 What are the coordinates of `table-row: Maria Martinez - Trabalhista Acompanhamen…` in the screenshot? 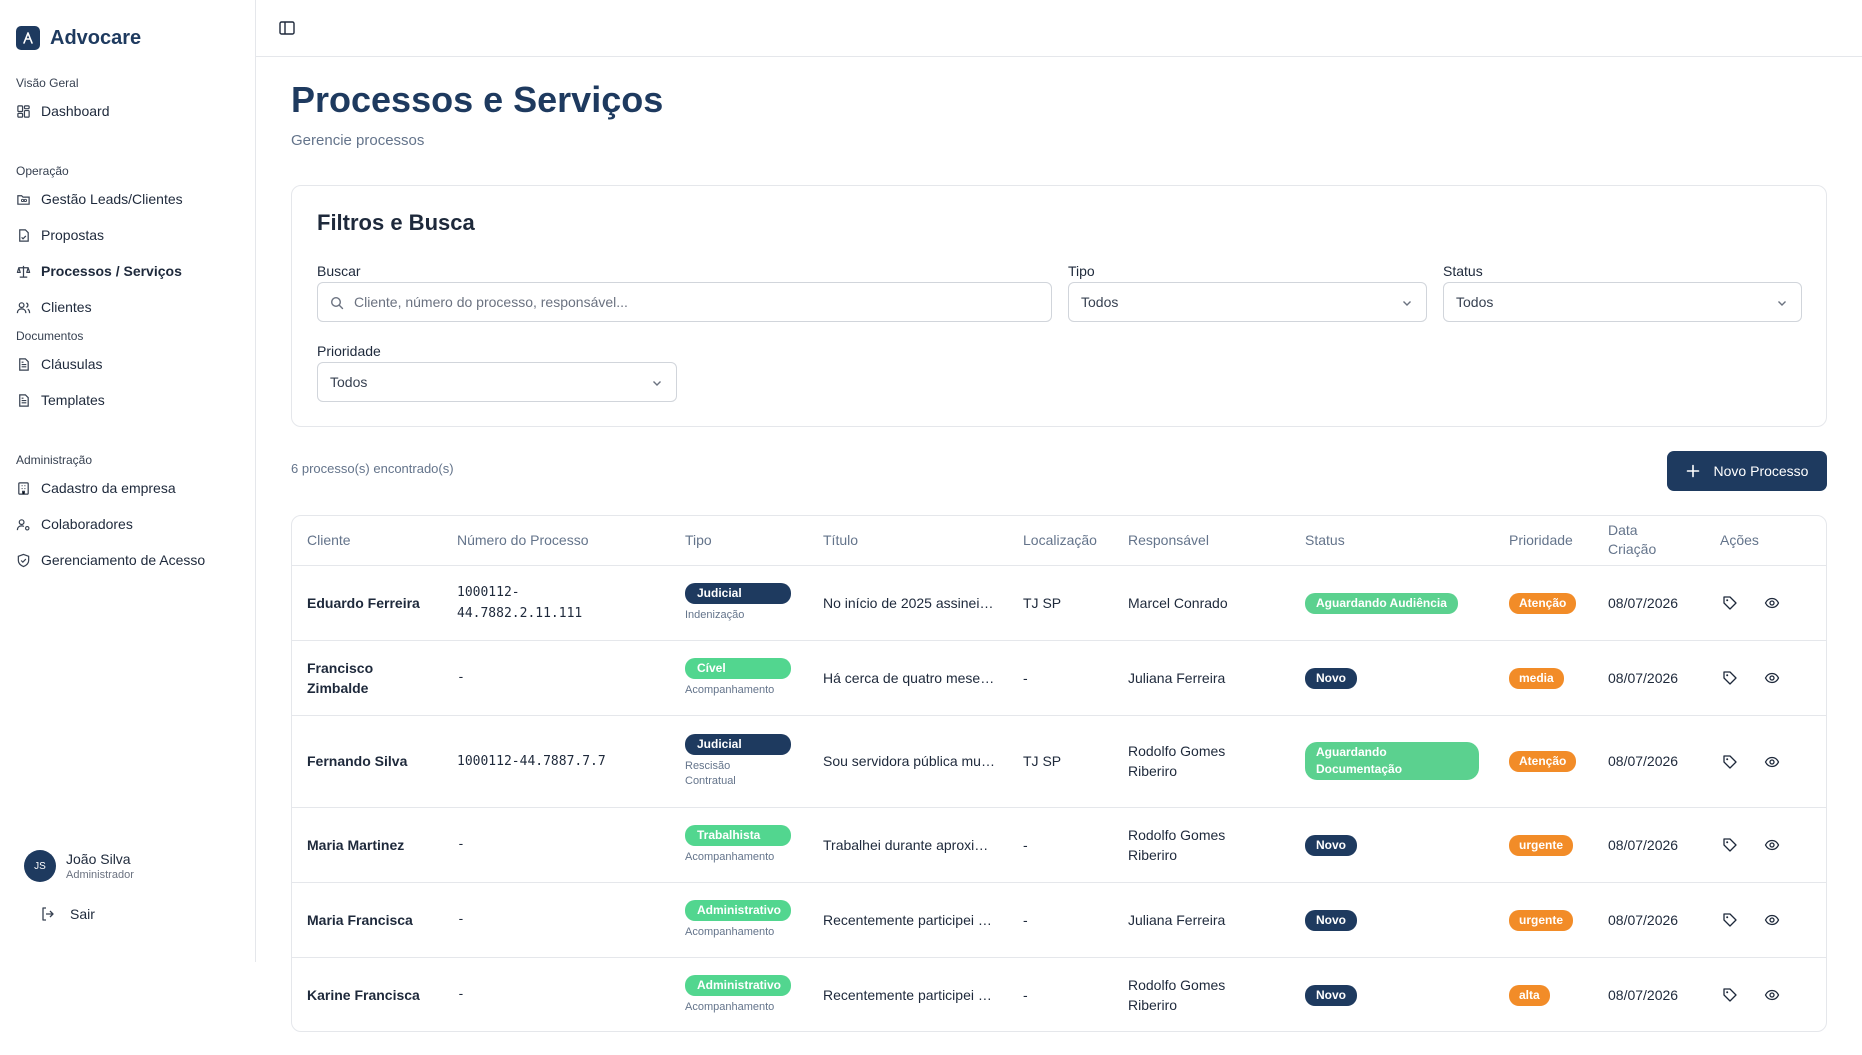 It's located at (1059, 845).